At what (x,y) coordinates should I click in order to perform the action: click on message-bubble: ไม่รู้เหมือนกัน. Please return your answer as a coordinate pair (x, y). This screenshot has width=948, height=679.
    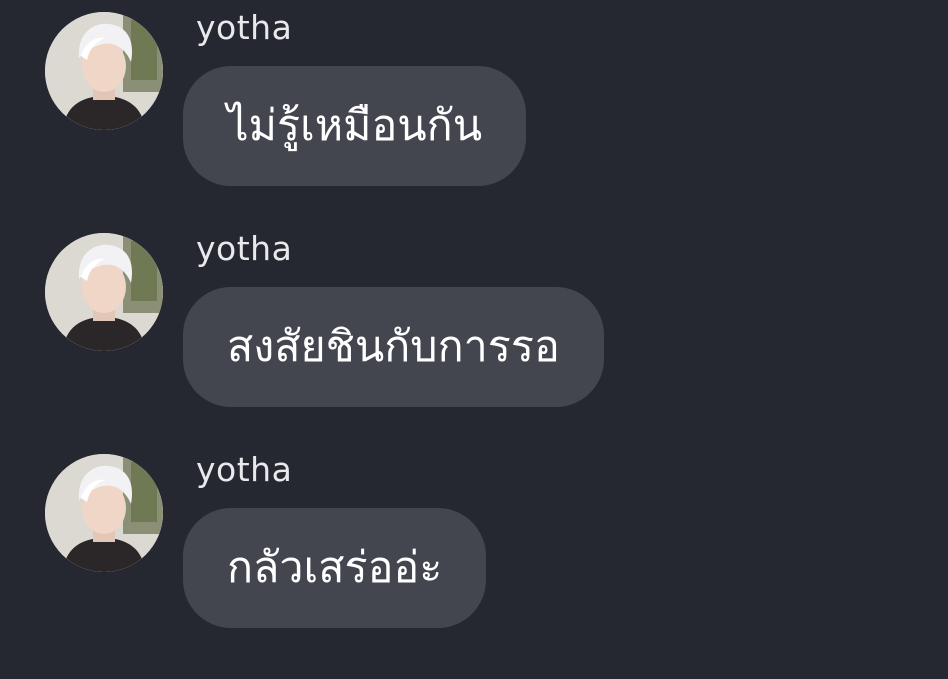
    Looking at the image, I should click on (355, 126).